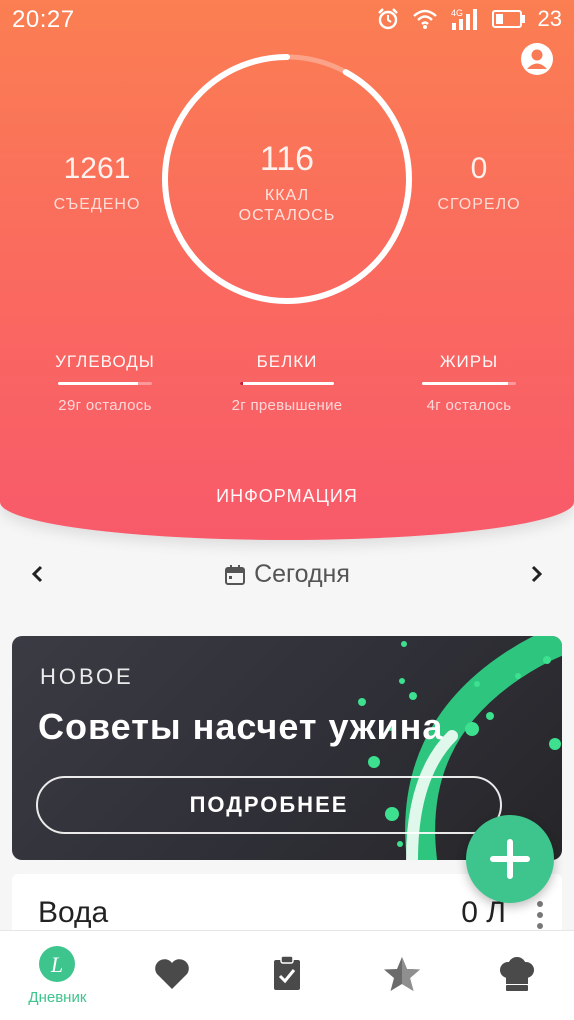 The width and height of the screenshot is (574, 1020). I want to click on macro-protein: БЕЛКИ 2г превышение, so click(287, 383).